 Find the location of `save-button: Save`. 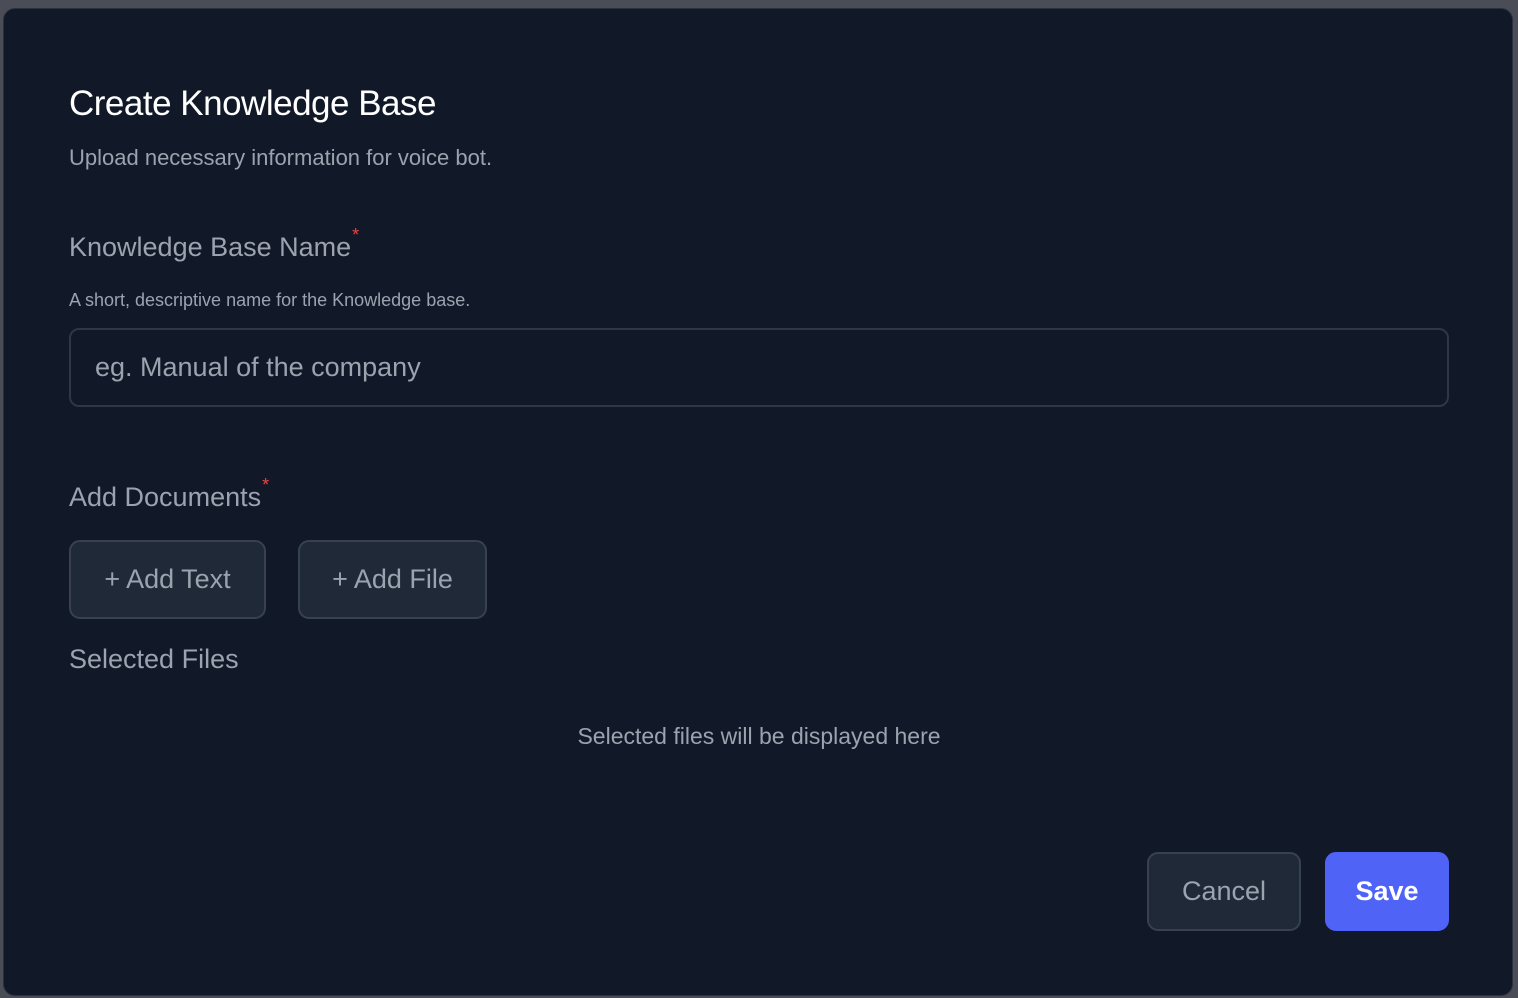

save-button: Save is located at coordinates (1387, 891).